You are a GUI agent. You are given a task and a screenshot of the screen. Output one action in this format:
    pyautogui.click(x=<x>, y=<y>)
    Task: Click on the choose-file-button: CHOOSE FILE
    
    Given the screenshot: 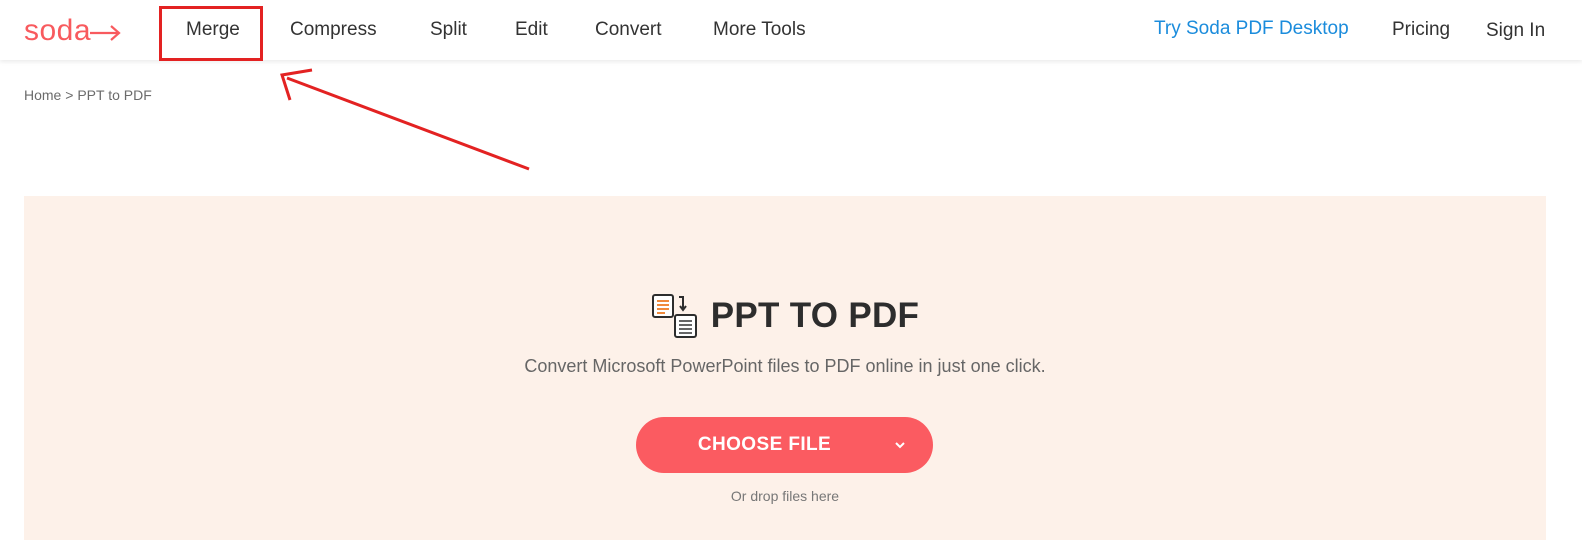 What is the action you would take?
    pyautogui.click(x=784, y=445)
    